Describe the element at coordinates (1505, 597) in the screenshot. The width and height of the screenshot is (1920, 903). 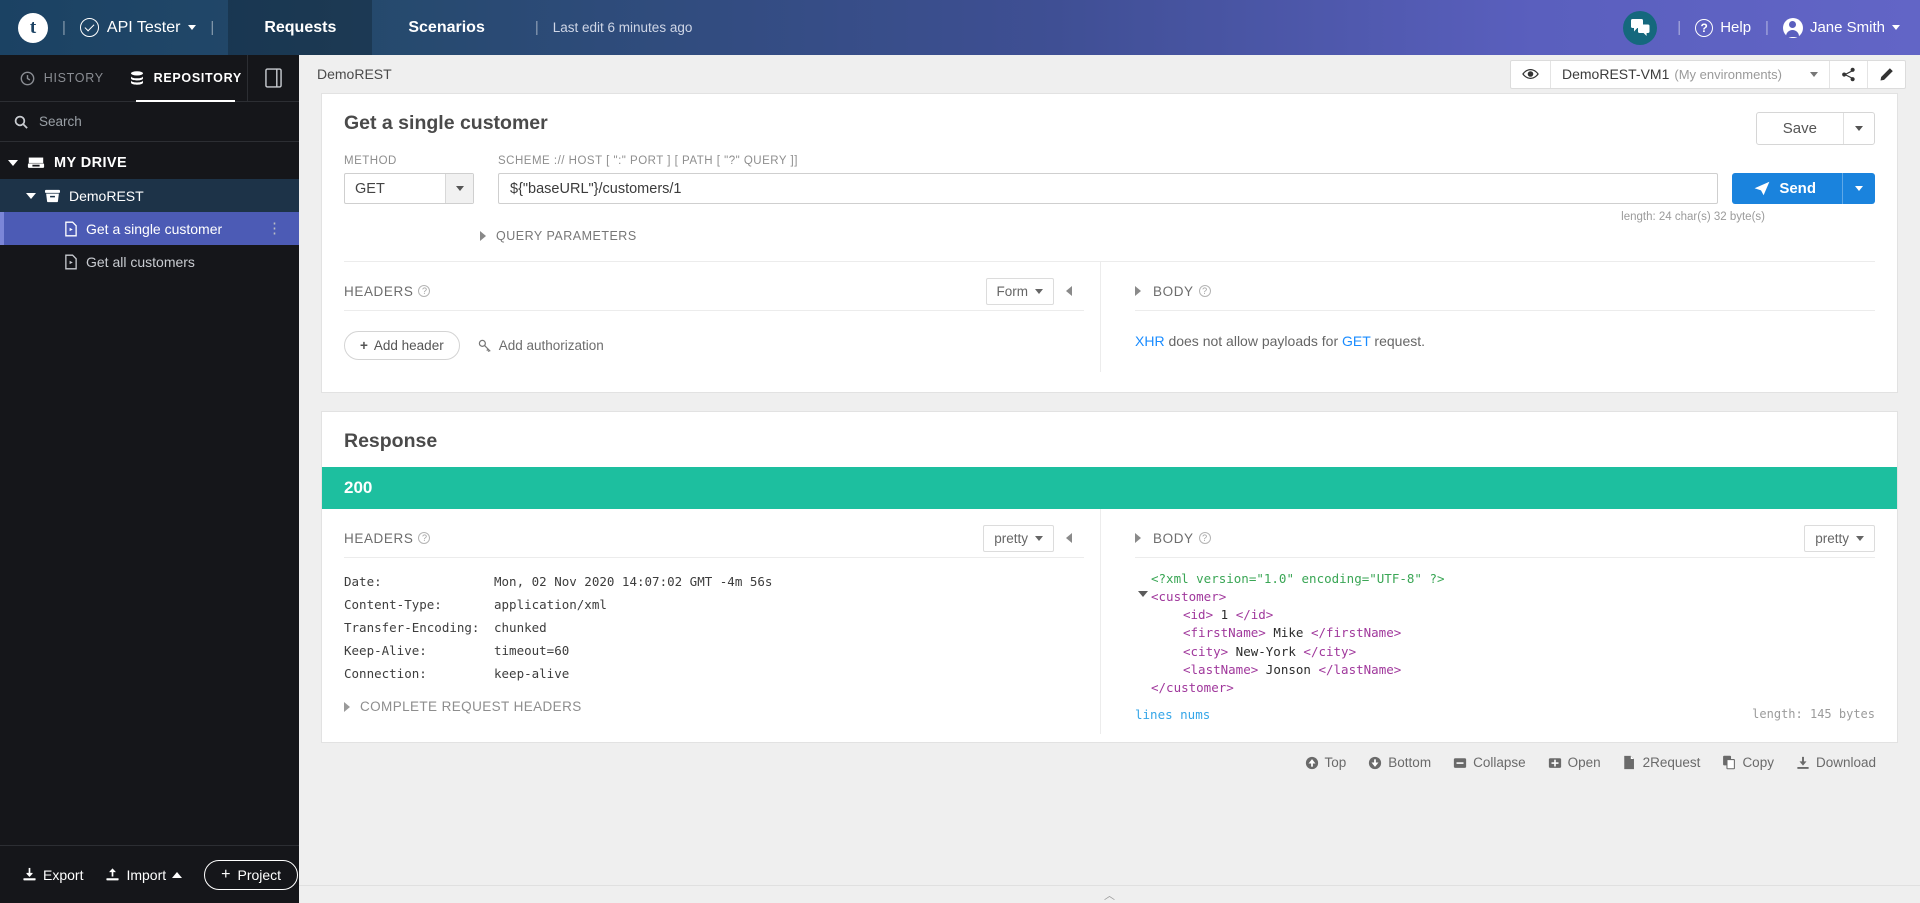
I see `xml-line: <customer>` at that location.